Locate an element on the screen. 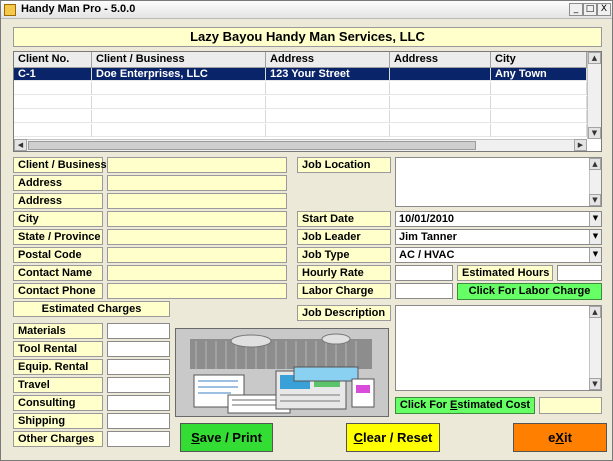  column-header-address: Address is located at coordinates (328, 60).